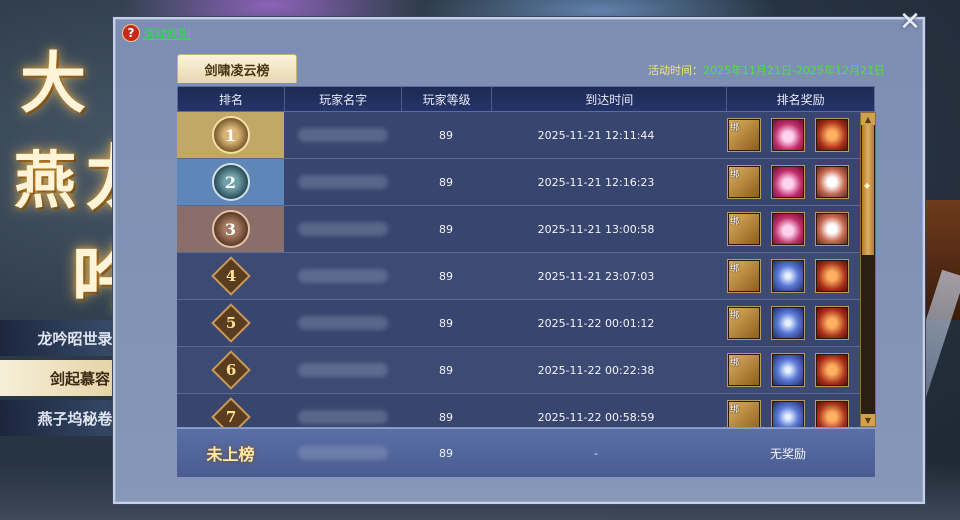 This screenshot has height=520, width=960. I want to click on logo-char: 燕, so click(45, 180).